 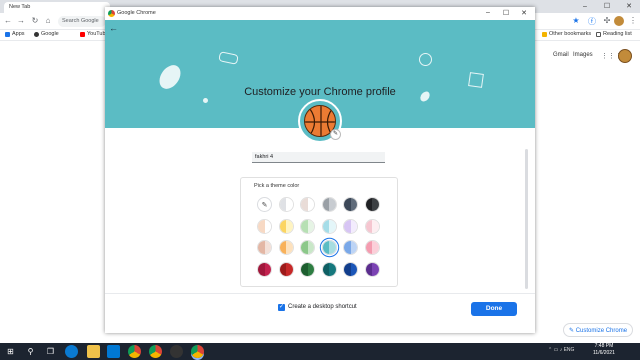 I want to click on bookmark-apps: Apps, so click(x=15, y=34).